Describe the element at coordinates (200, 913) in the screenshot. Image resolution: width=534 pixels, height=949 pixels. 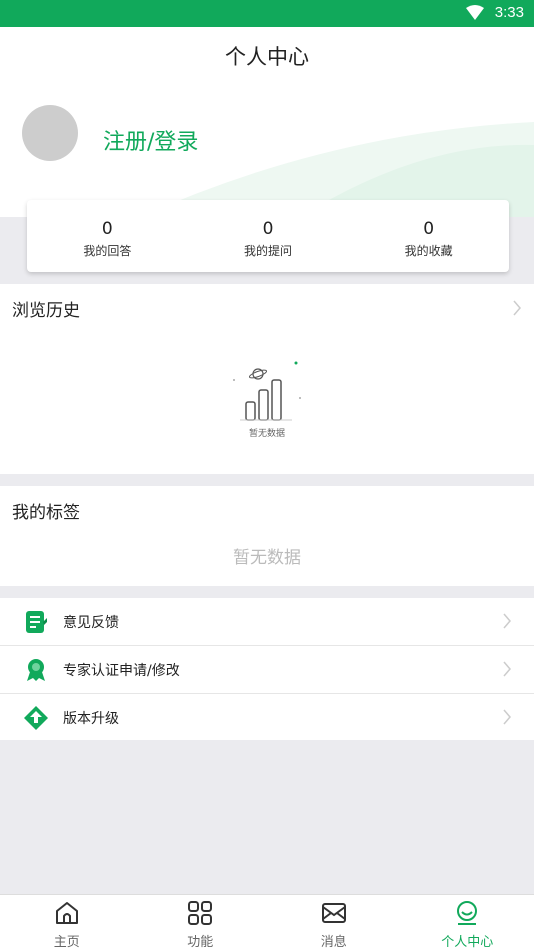
I see `grid-icon` at that location.